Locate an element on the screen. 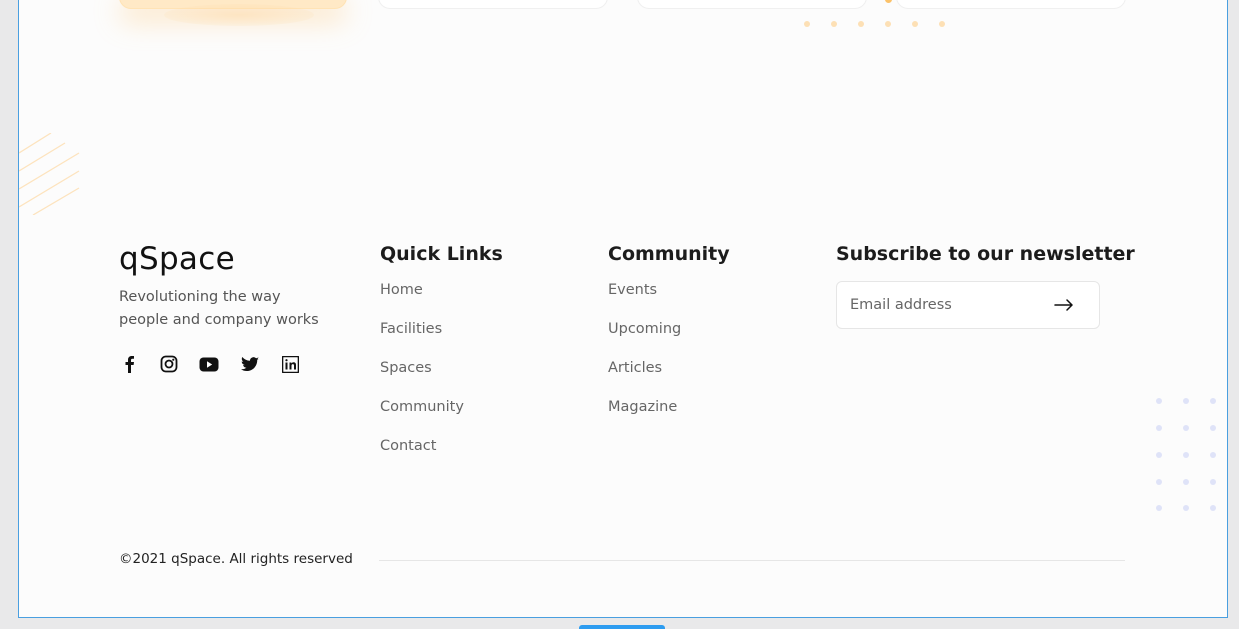 The width and height of the screenshot is (1239, 629). community-heading: Community is located at coordinates (669, 254).